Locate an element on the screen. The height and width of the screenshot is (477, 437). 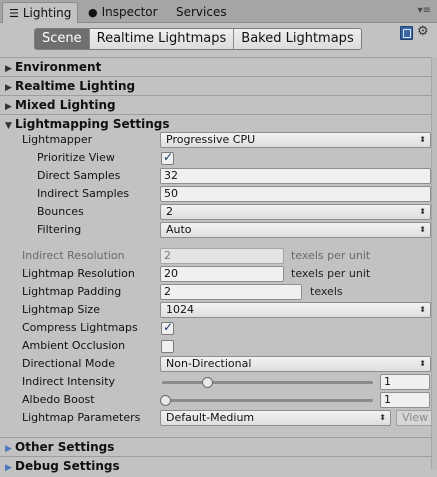
lightmap-resolution-field: 20 is located at coordinates (222, 274).